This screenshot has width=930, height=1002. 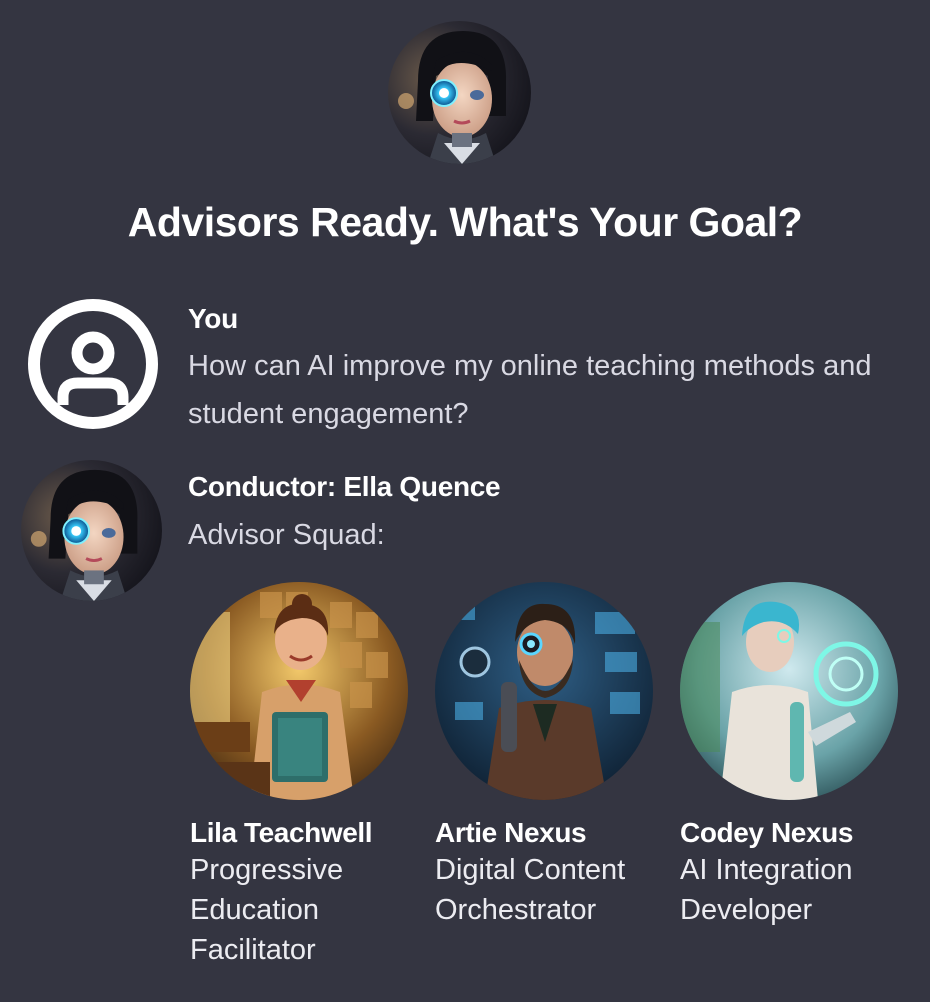 I want to click on advisor-portrait-lila, so click(x=299, y=691).